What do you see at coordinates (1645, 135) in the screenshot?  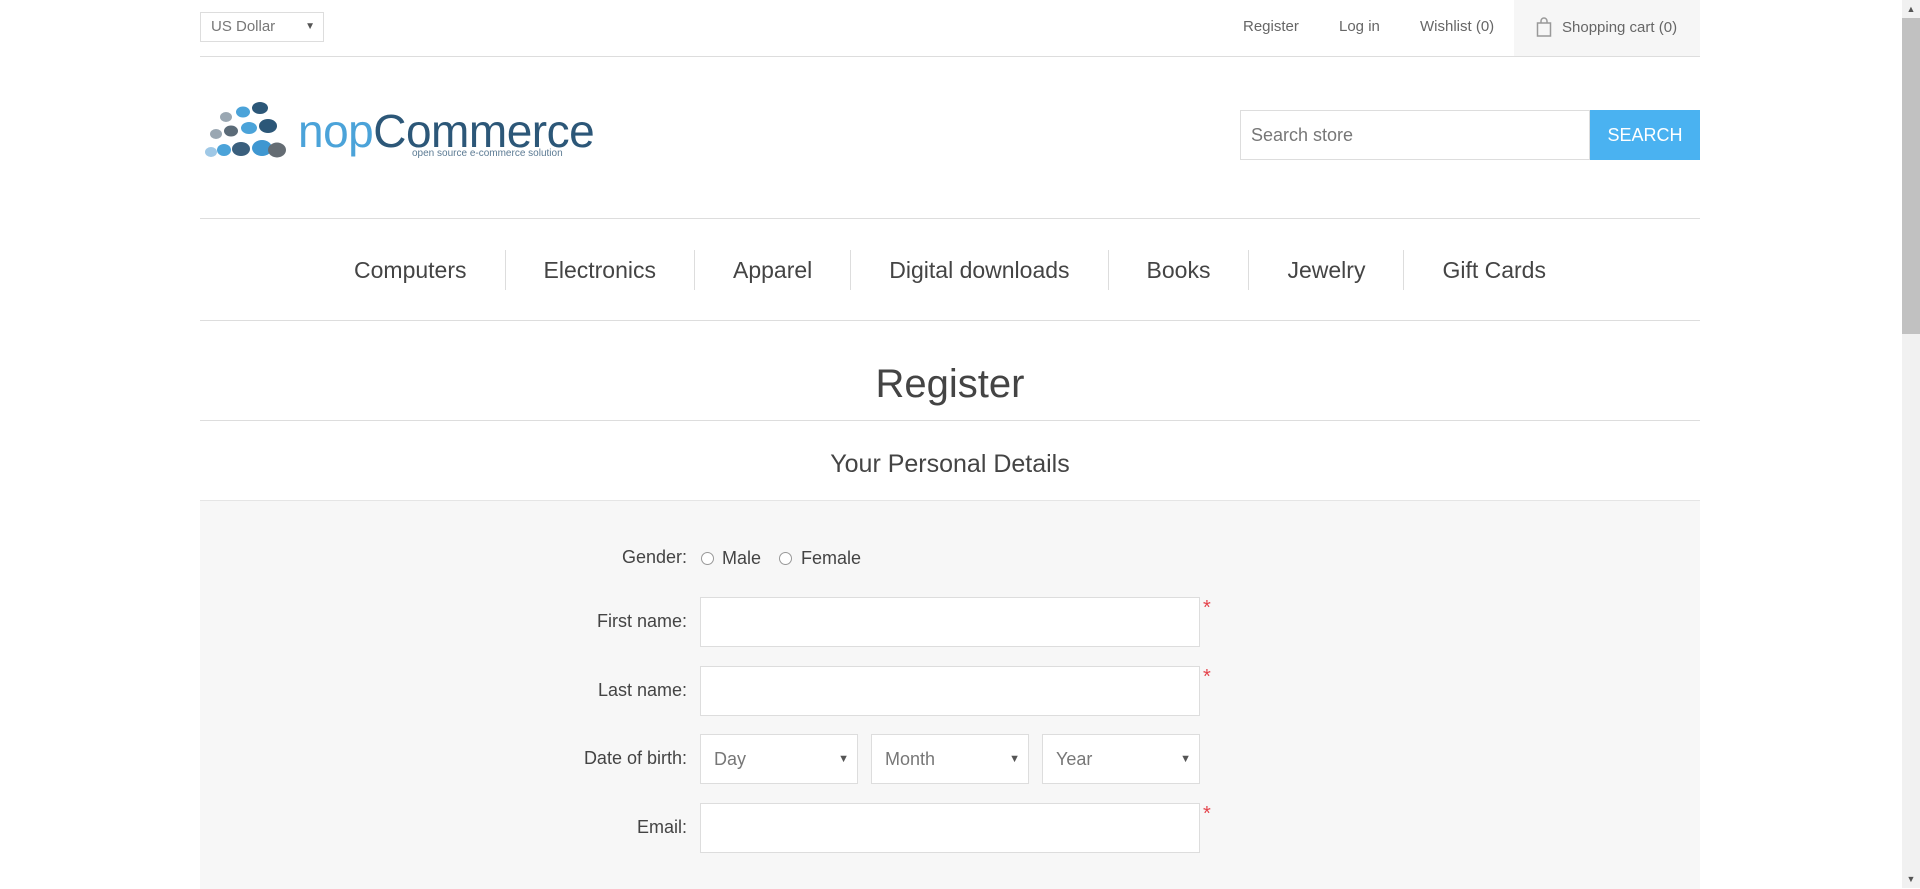 I see `search-button: SEARCH` at bounding box center [1645, 135].